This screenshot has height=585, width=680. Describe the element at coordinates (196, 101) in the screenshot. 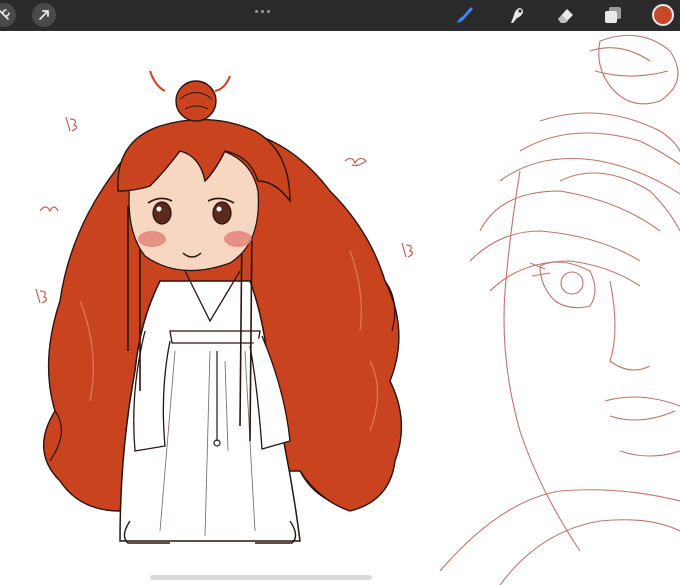

I see `hair-bun` at that location.